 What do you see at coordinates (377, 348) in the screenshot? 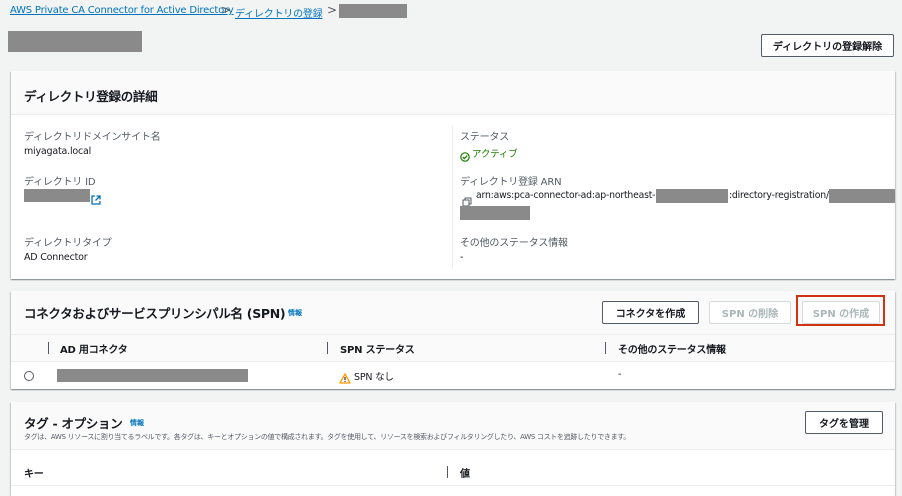
I see `col-header-spn-status: SPN ステータス` at bounding box center [377, 348].